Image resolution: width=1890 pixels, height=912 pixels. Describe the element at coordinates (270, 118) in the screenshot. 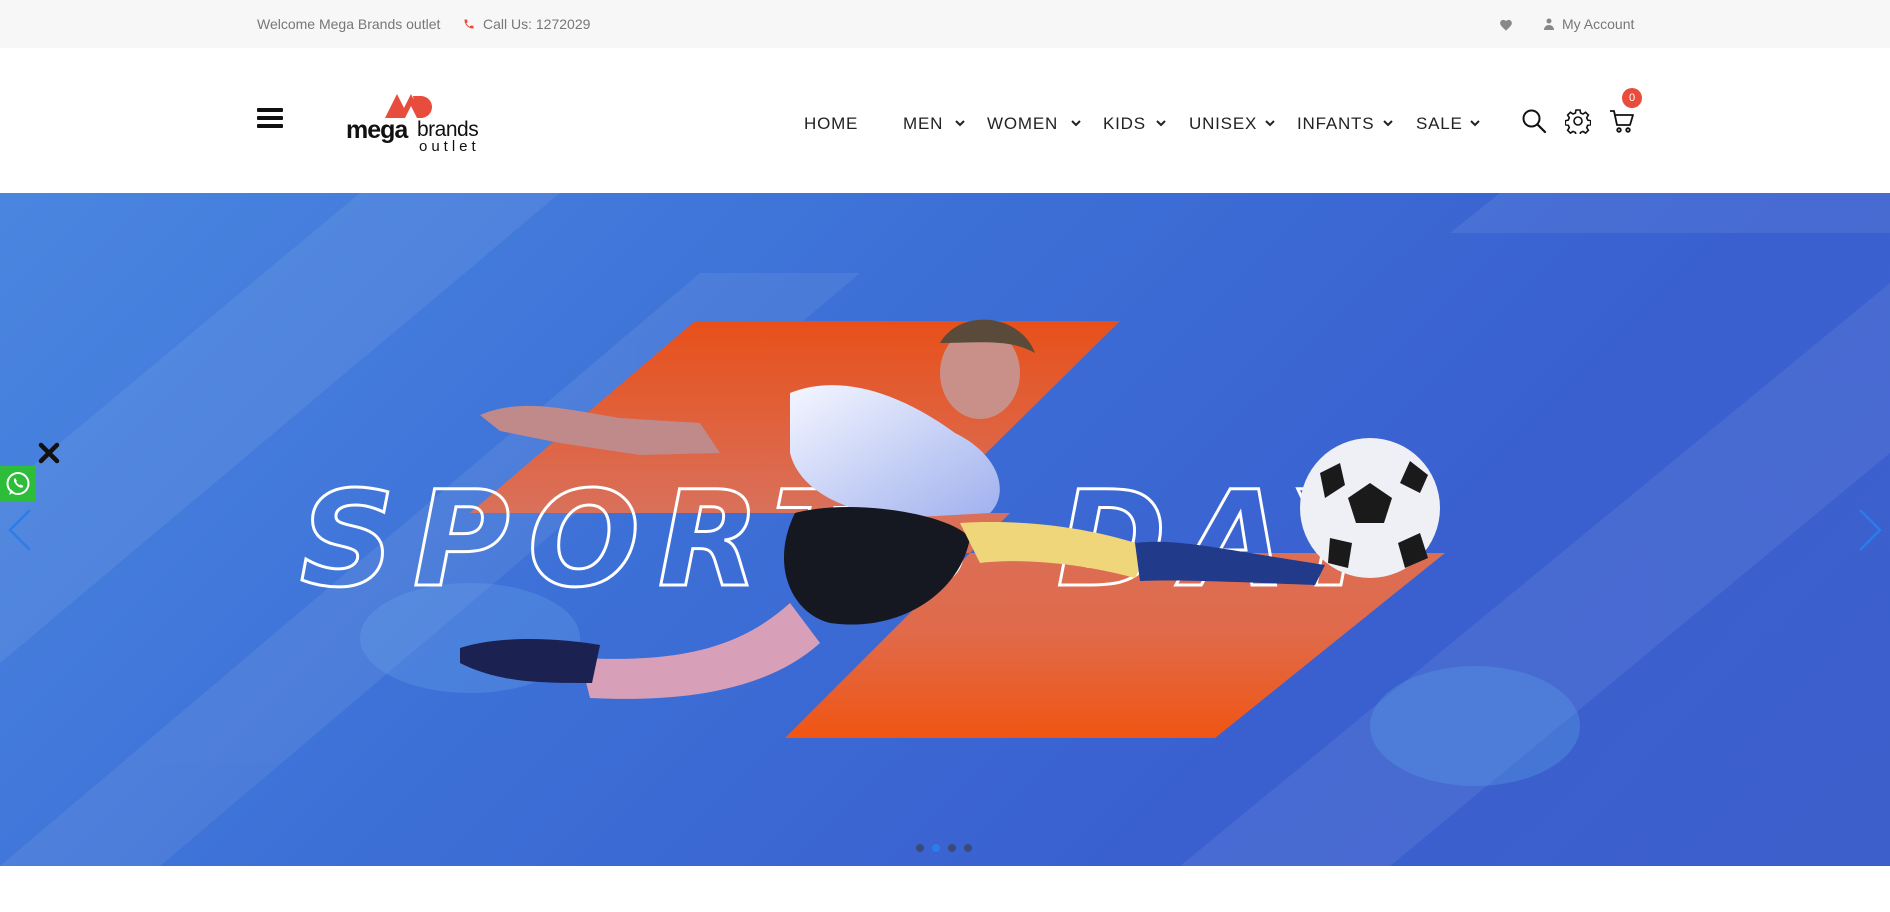

I see `hamburger-menu-button` at that location.